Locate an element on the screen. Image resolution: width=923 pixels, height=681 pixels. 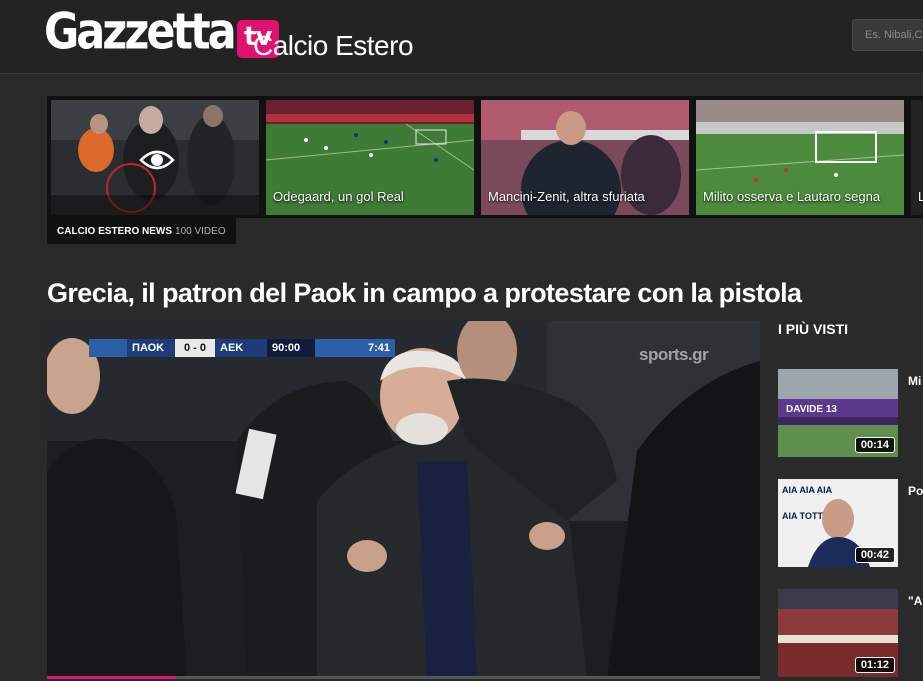
most-viewed-title: "A l' is located at coordinates (915, 601).